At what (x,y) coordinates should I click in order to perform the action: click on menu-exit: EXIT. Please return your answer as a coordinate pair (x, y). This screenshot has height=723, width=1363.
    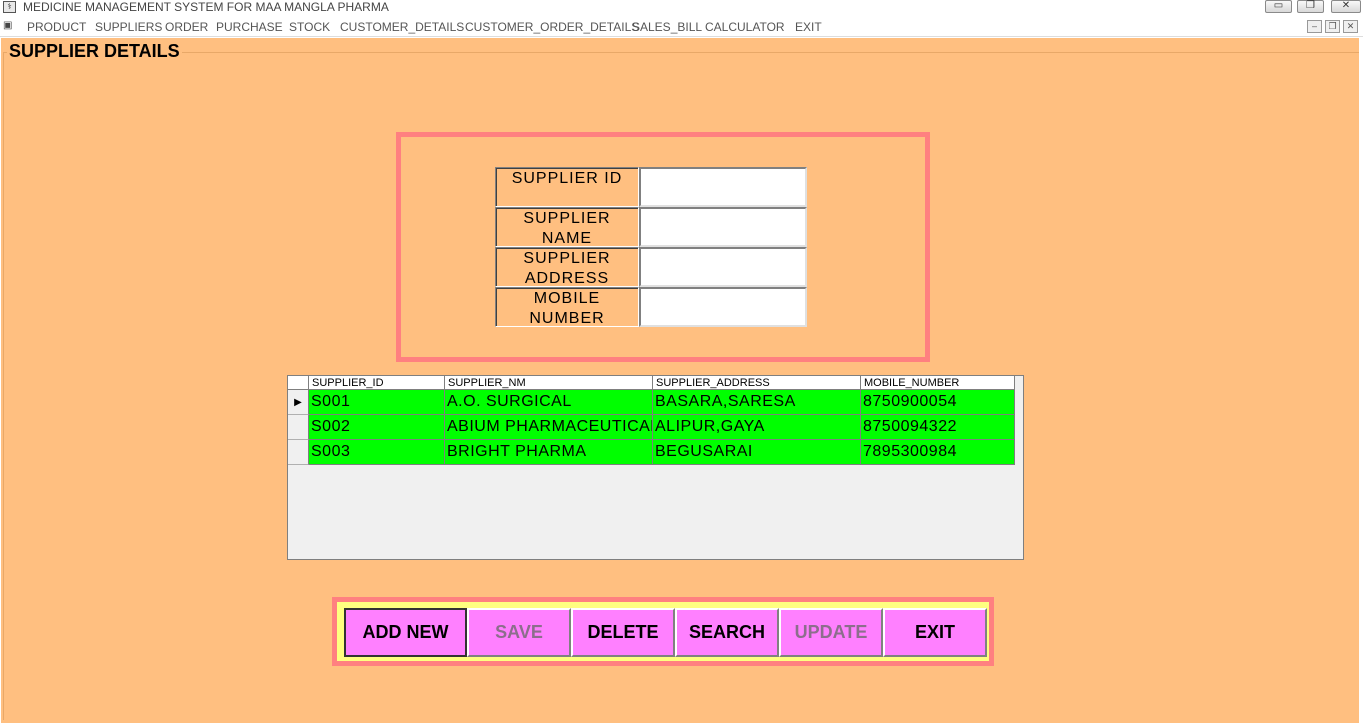
    Looking at the image, I should click on (808, 27).